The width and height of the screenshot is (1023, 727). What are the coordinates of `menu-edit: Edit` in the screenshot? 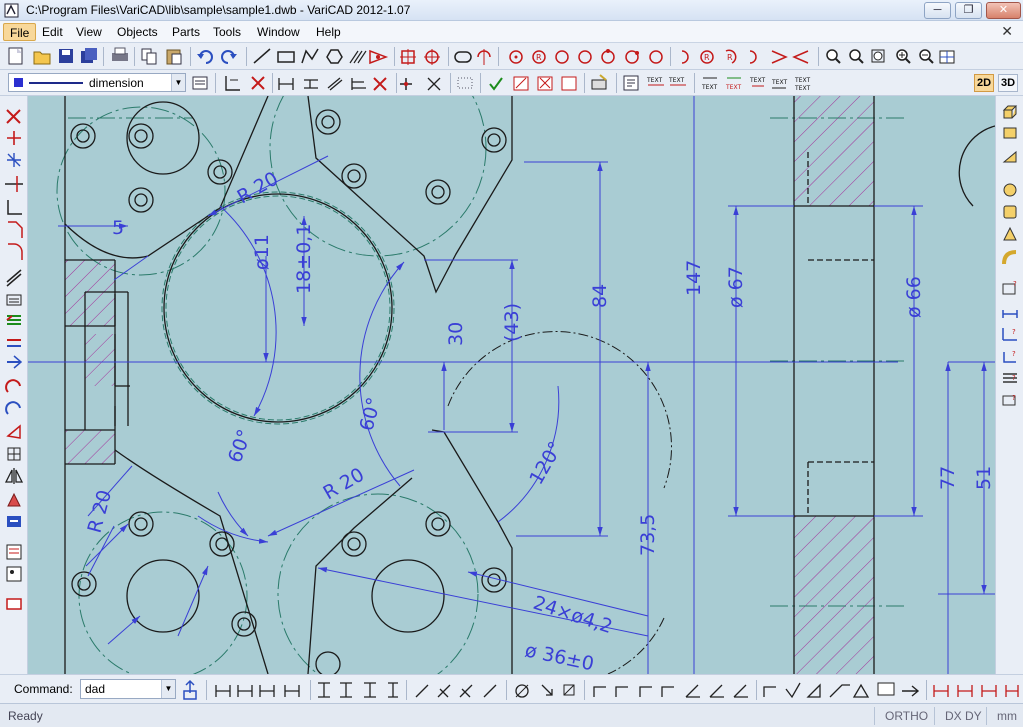 It's located at (52, 32).